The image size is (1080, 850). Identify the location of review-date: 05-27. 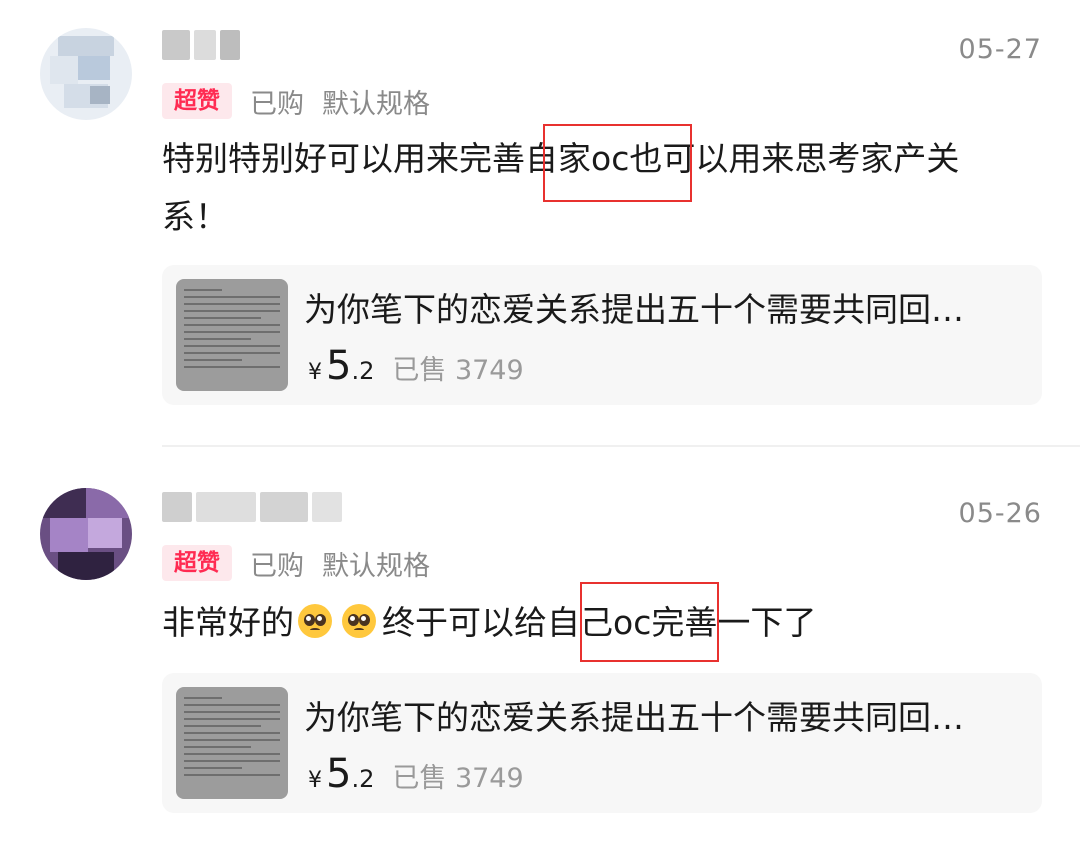
(1000, 49).